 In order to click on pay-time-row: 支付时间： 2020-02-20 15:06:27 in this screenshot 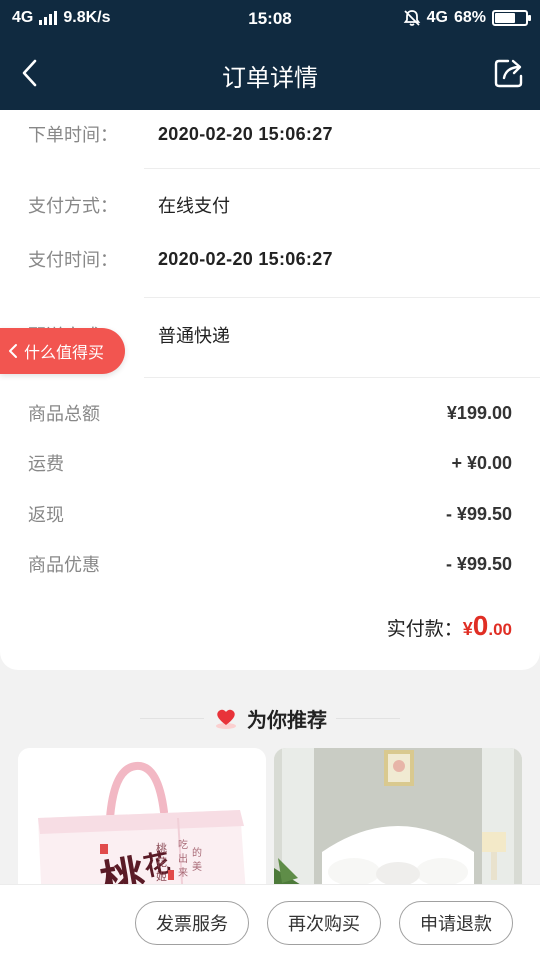, I will do `click(270, 259)`.